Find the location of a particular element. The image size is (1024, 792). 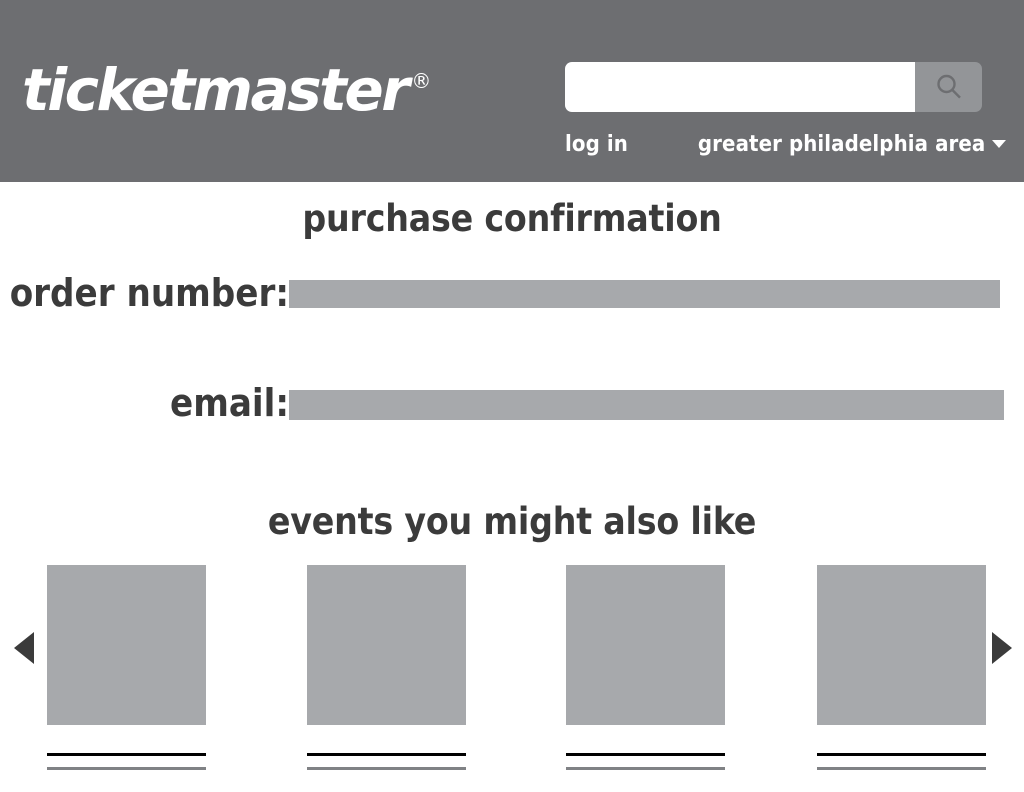

search-input is located at coordinates (740, 87).